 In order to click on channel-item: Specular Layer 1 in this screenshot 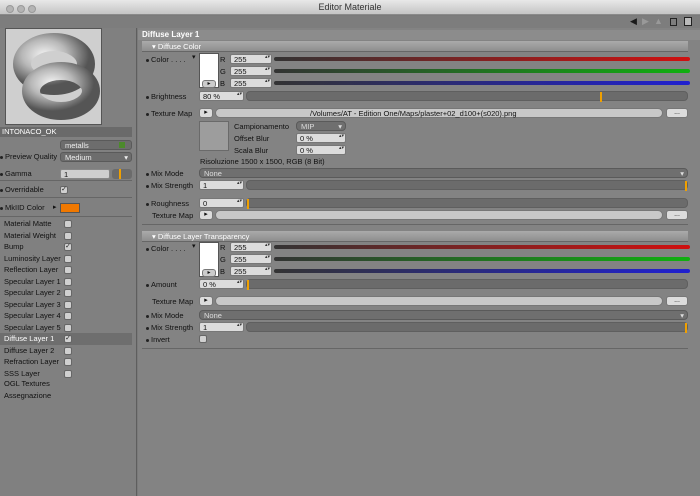, I will do `click(66, 282)`.